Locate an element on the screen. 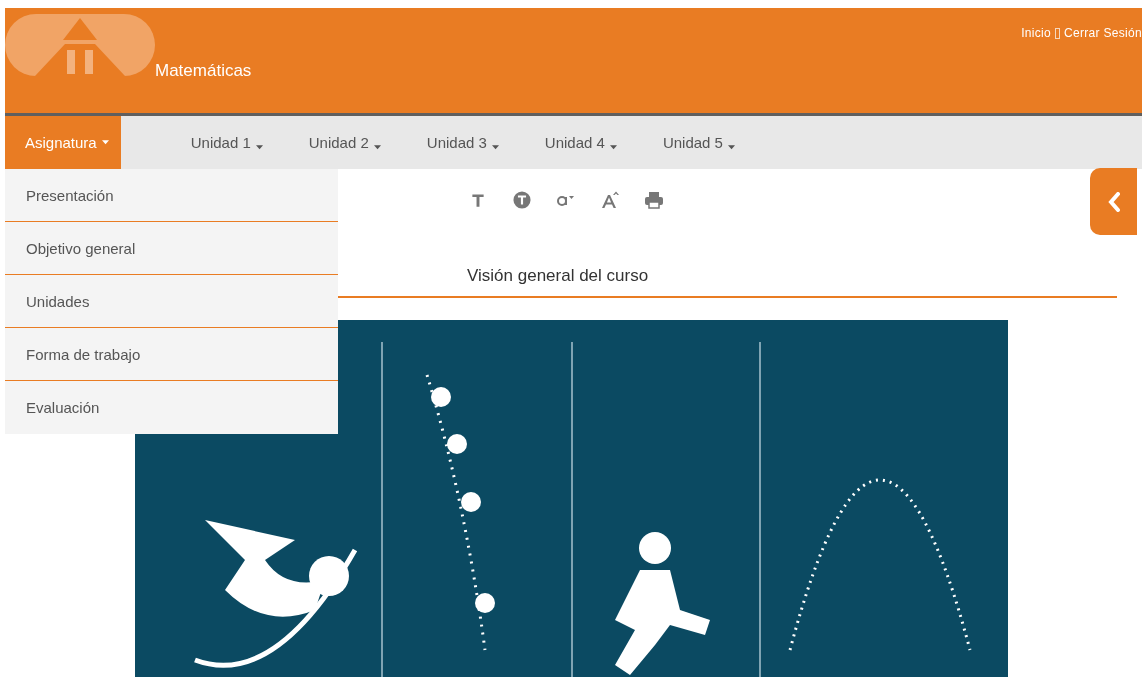  menu-item: Unidades is located at coordinates (171, 301).